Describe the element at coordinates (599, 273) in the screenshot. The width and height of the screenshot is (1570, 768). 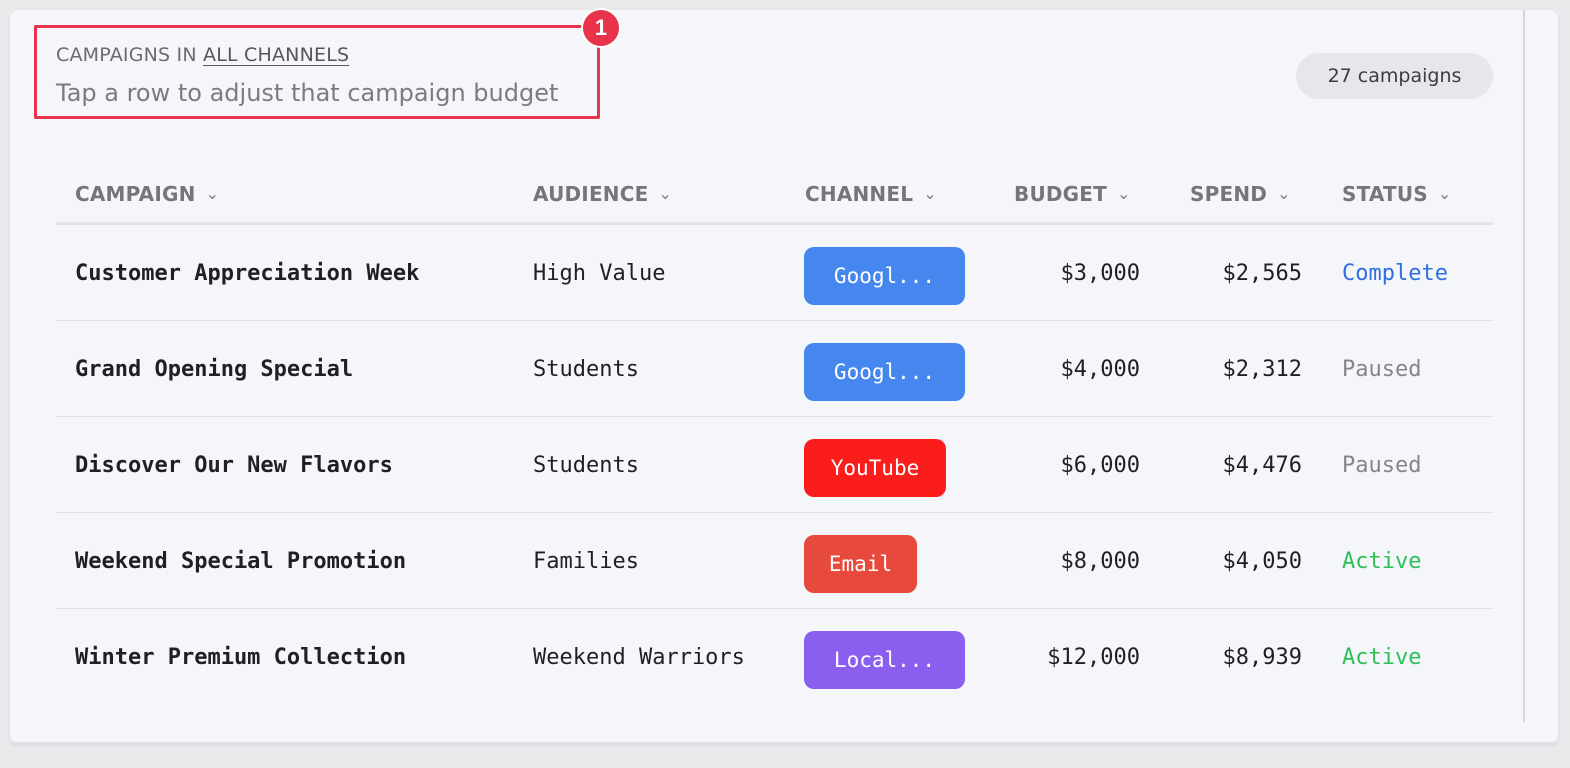
I see `audience-cell: High Value` at that location.